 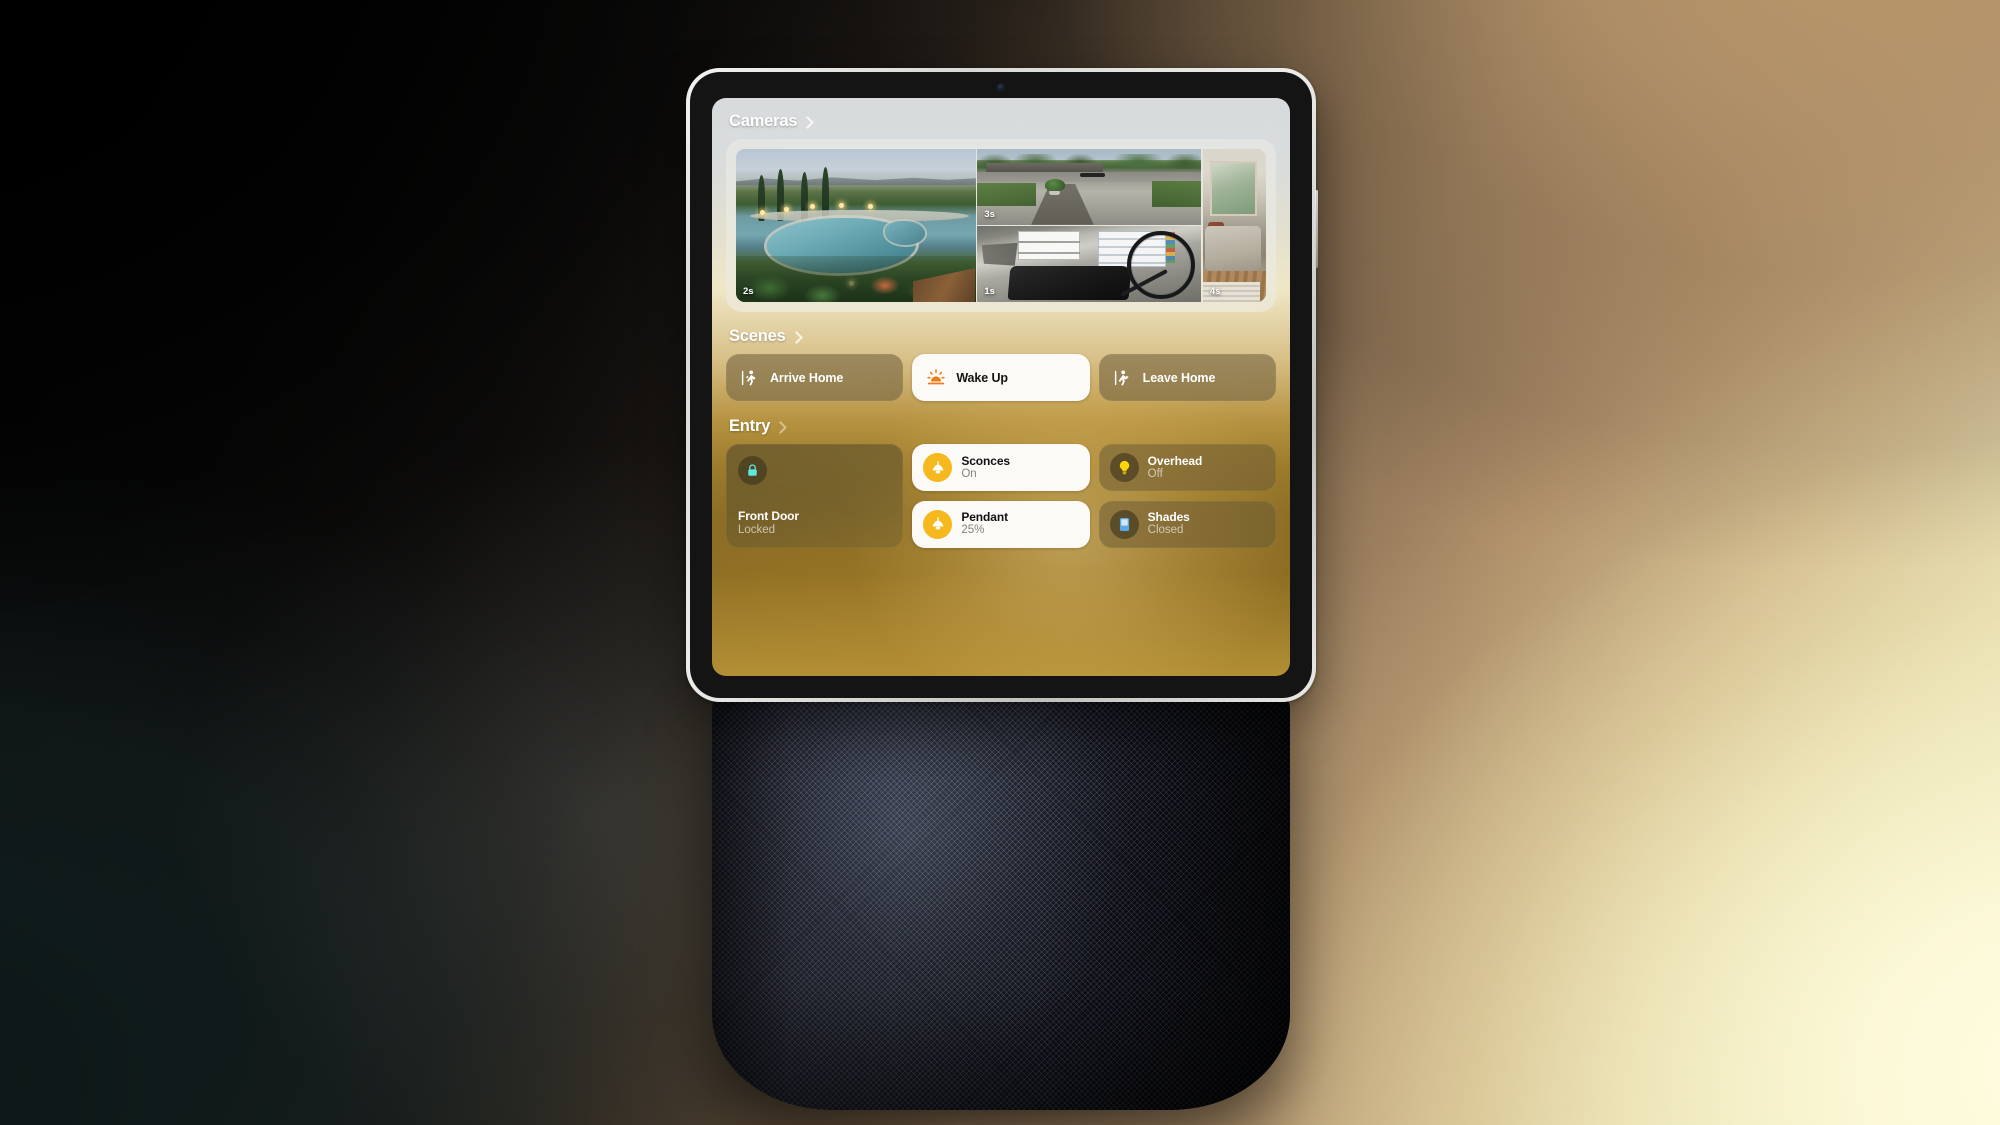 I want to click on scenes-row: Arrive Home Wake Up Leave Home, so click(x=1001, y=377).